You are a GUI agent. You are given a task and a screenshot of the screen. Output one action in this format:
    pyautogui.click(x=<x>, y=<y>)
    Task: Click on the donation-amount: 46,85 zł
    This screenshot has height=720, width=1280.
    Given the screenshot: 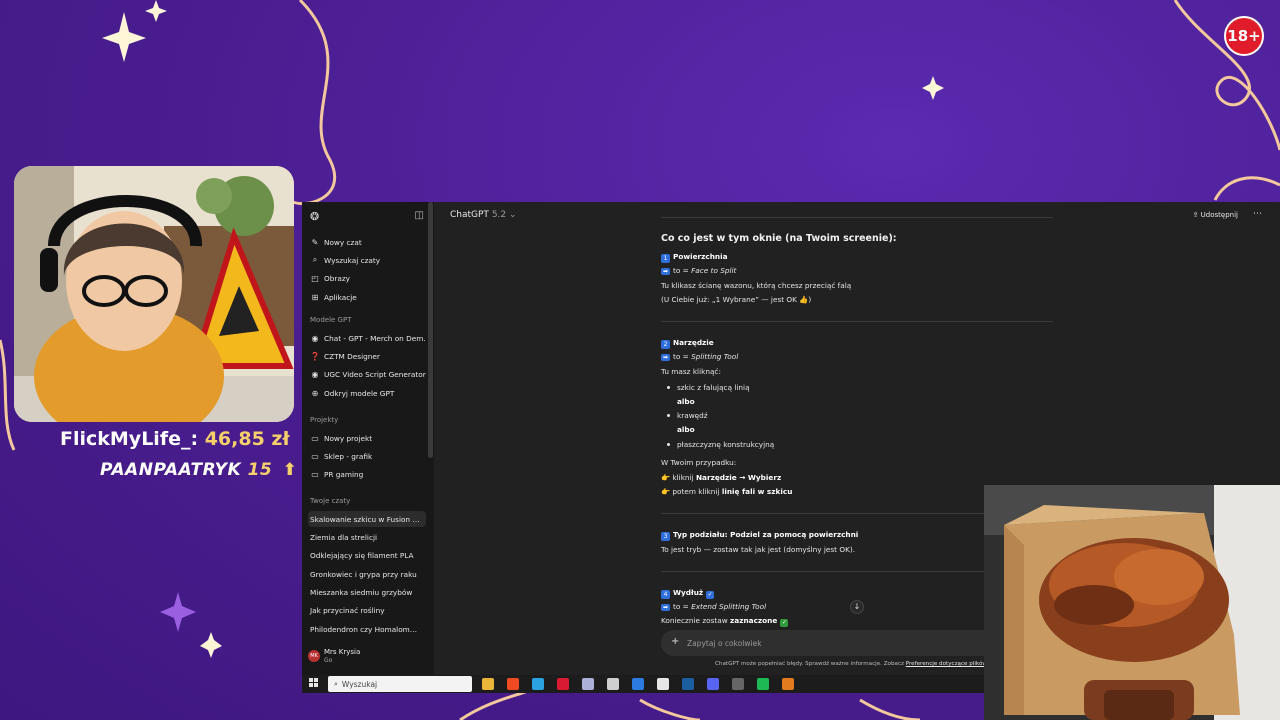 What is the action you would take?
    pyautogui.click(x=247, y=439)
    